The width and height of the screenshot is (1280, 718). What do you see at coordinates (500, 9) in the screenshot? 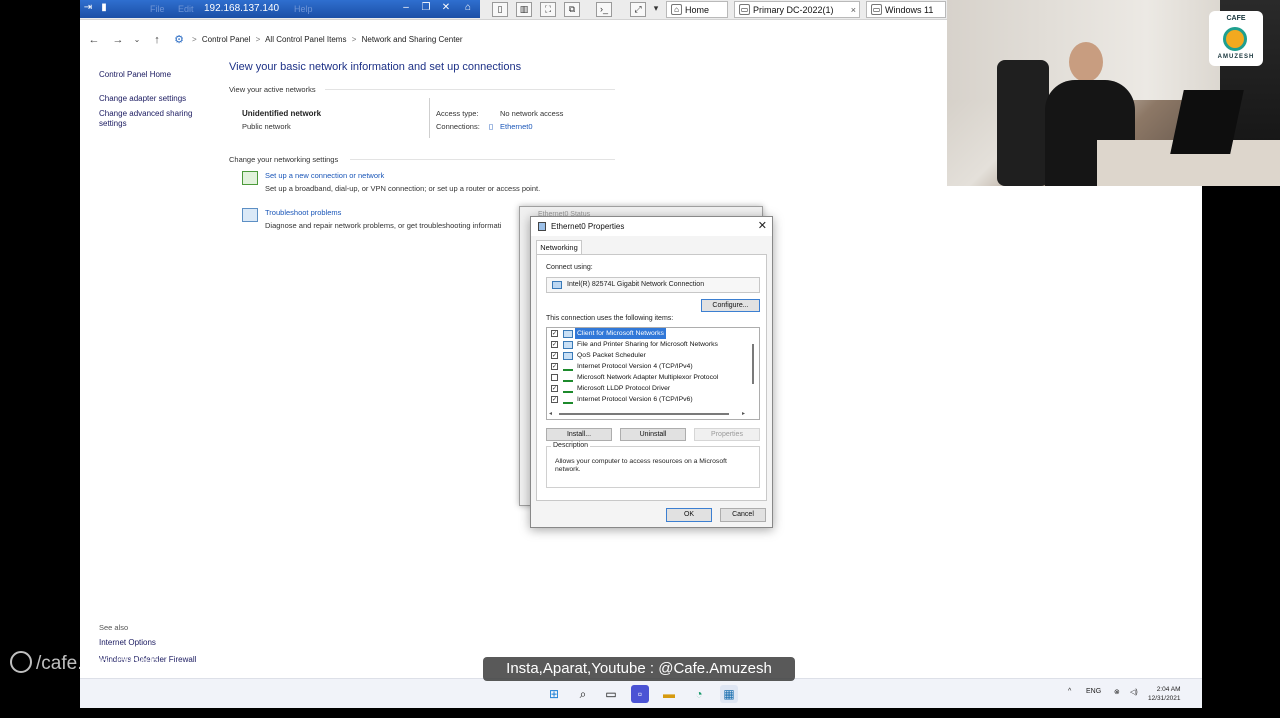
I see `layout-single-icon: ▯` at bounding box center [500, 9].